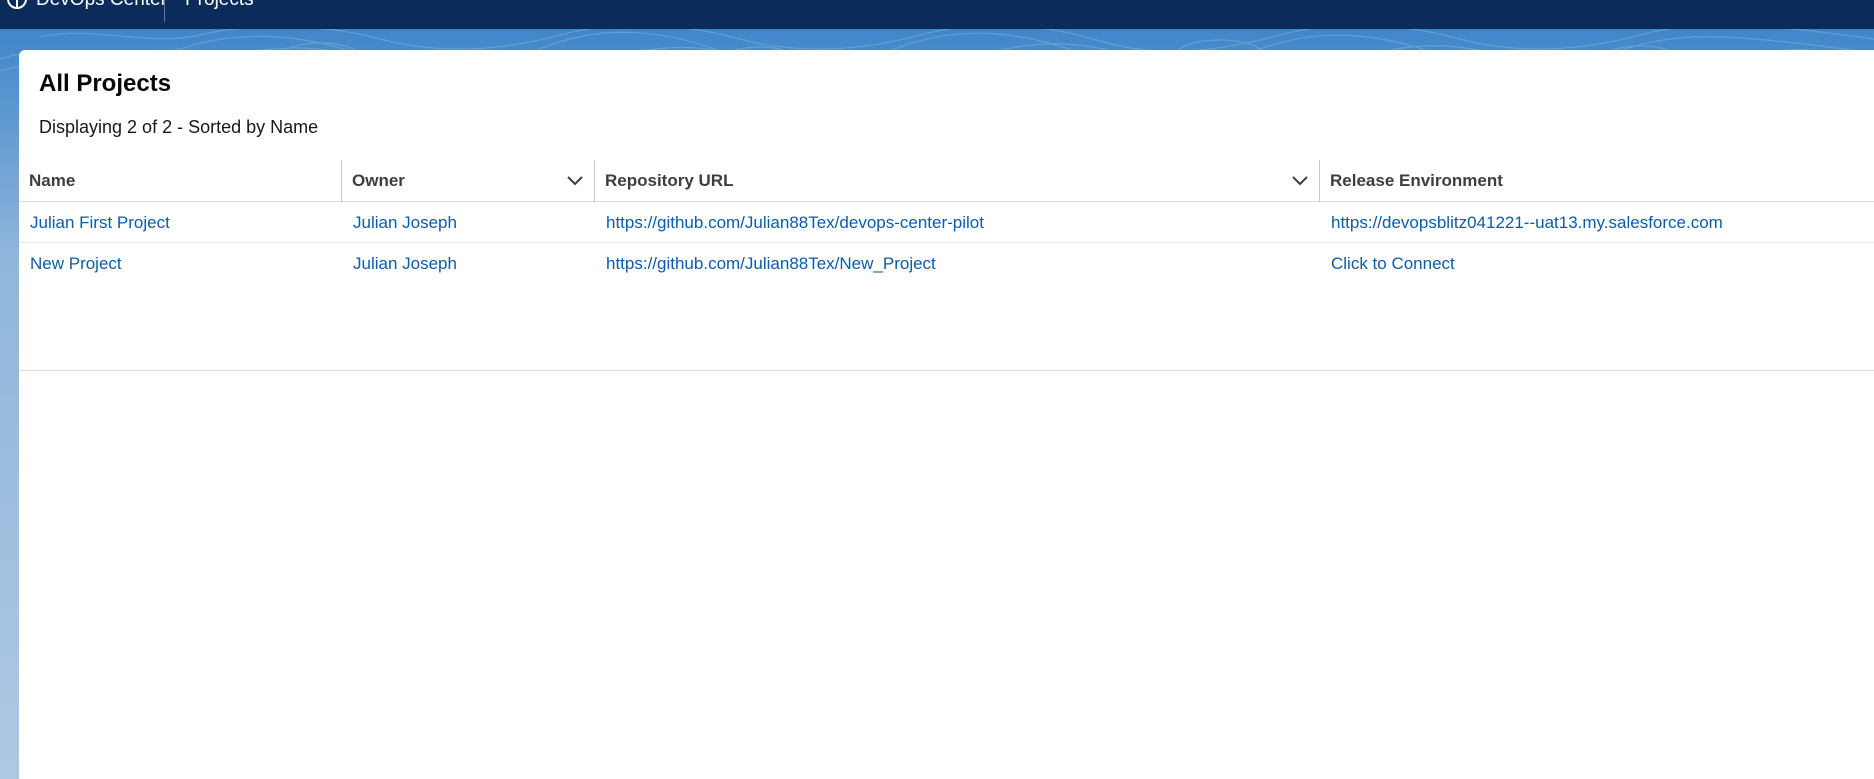 The height and width of the screenshot is (779, 1874). What do you see at coordinates (468, 181) in the screenshot?
I see `column-header-owner: Owner` at bounding box center [468, 181].